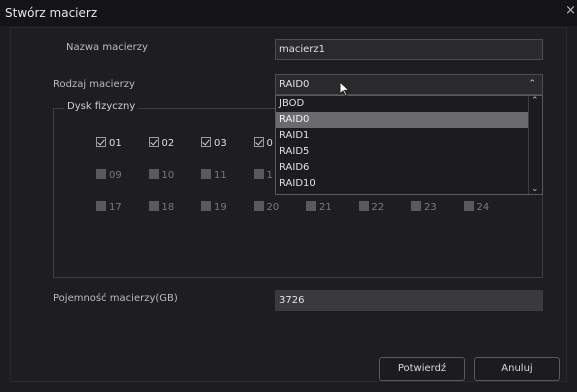 This screenshot has width=577, height=392. What do you see at coordinates (378, 207) in the screenshot?
I see `disk-label: 22` at bounding box center [378, 207].